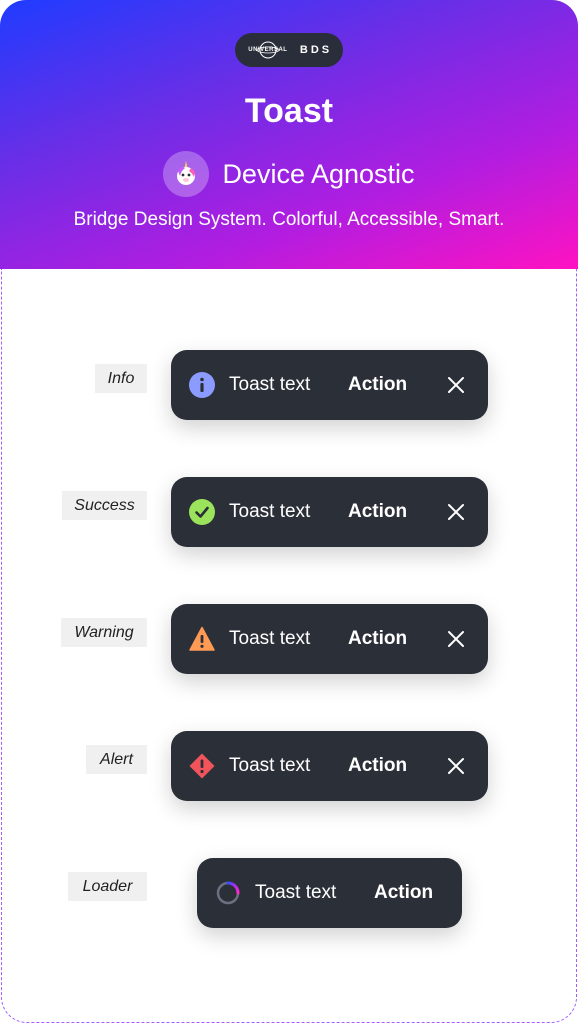  Describe the element at coordinates (202, 385) in the screenshot. I see `info-icon` at that location.